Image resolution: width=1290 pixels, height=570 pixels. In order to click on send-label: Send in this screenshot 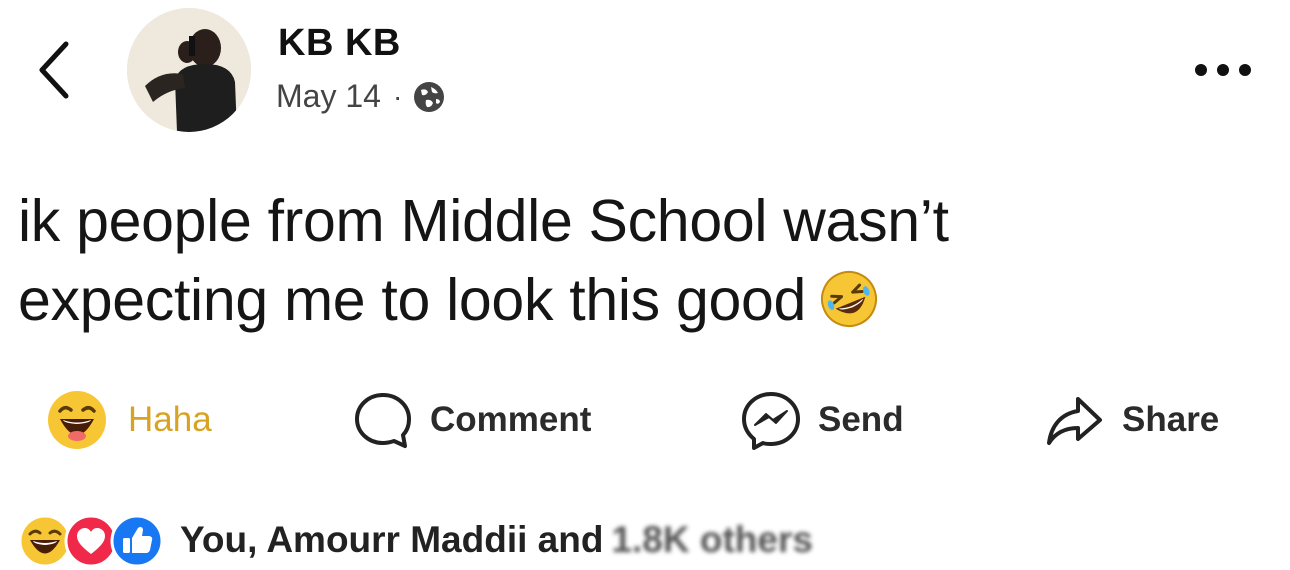, I will do `click(861, 419)`.